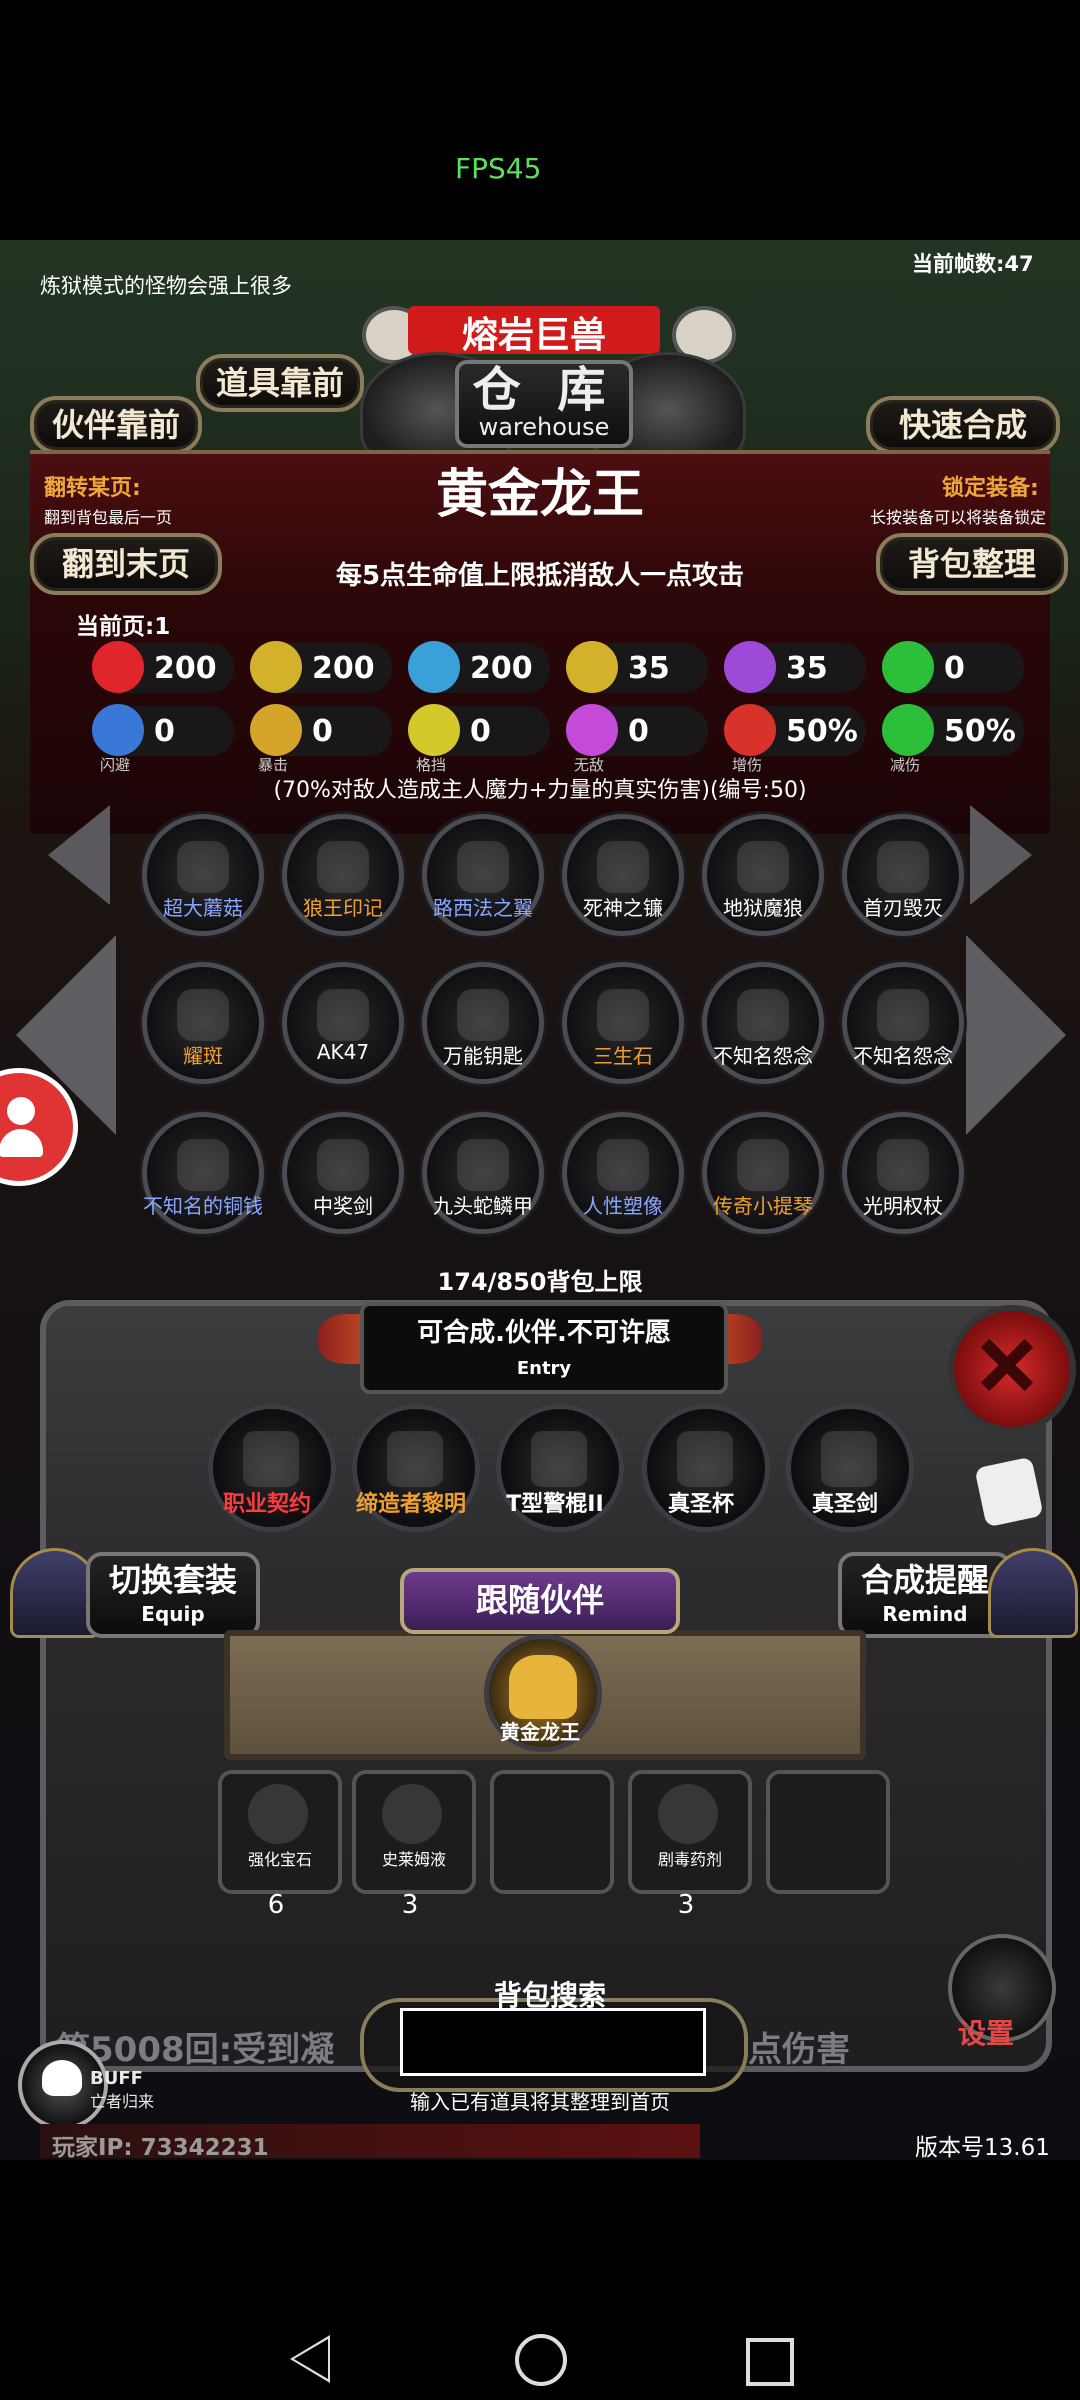 The width and height of the screenshot is (1080, 2400). I want to click on consumable-count: 6, so click(276, 1905).